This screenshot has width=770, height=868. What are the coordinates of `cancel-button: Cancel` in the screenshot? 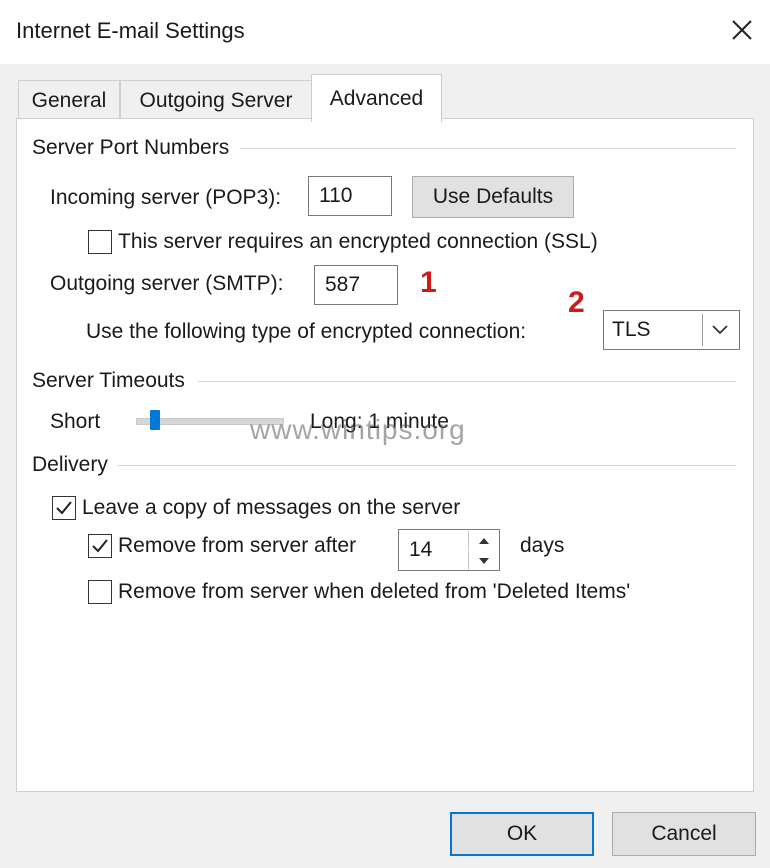 It's located at (684, 834).